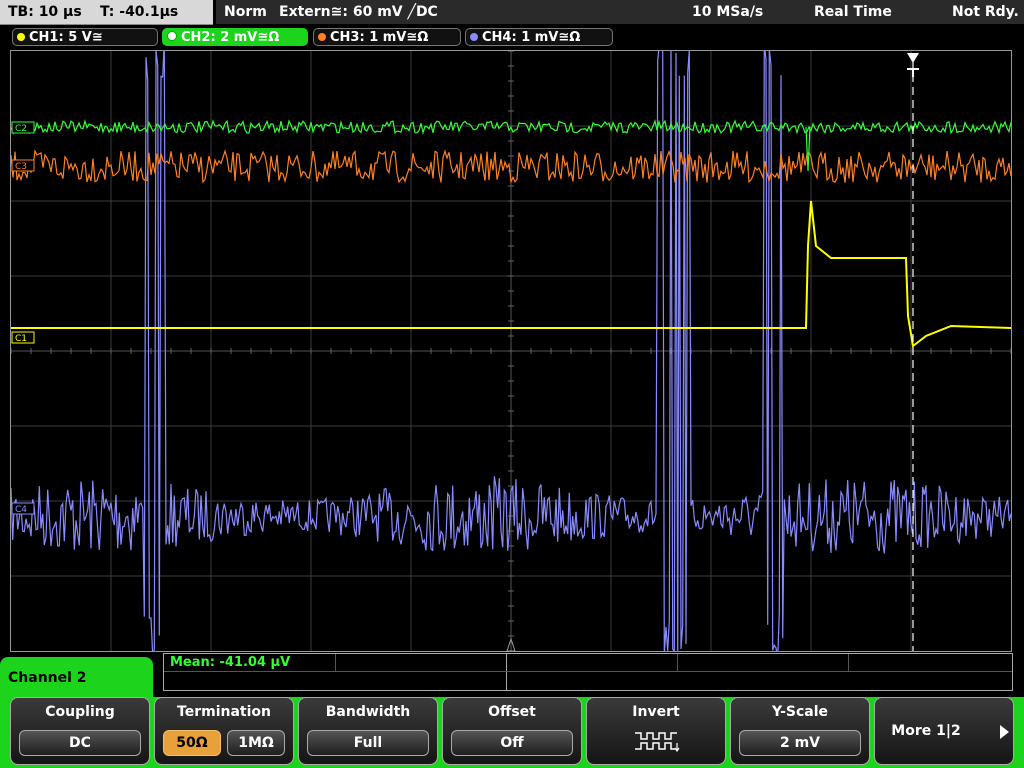 The height and width of the screenshot is (768, 1024). I want to click on coupling-title: Coupling, so click(80, 712).